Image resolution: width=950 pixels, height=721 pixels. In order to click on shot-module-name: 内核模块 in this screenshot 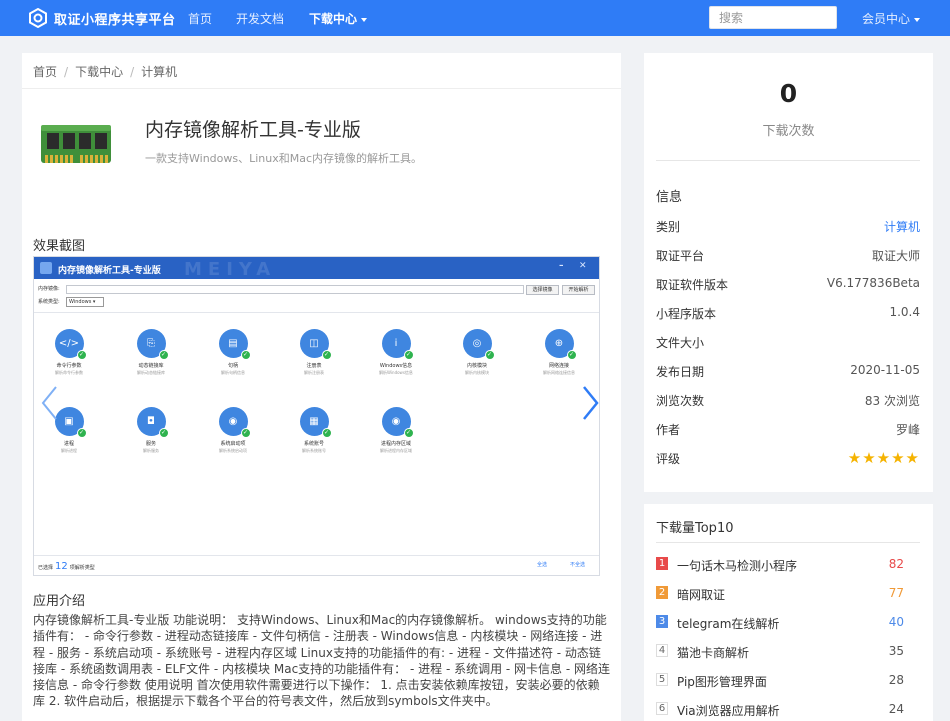, I will do `click(476, 366)`.